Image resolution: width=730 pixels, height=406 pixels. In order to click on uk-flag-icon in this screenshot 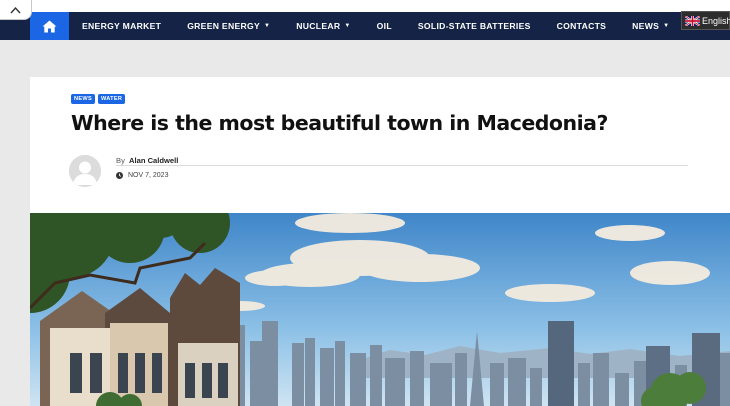, I will do `click(692, 20)`.